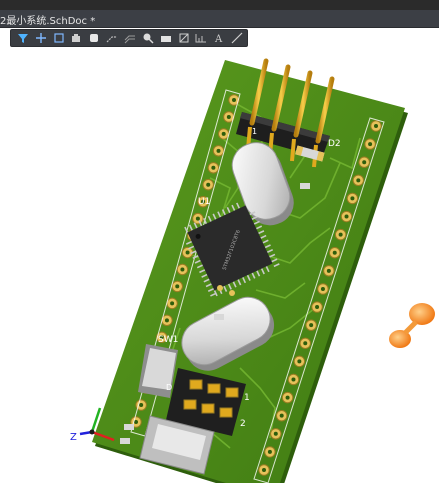 Image resolution: width=439 pixels, height=483 pixels. Describe the element at coordinates (169, 387) in the screenshot. I see `diode-designator: D` at that location.